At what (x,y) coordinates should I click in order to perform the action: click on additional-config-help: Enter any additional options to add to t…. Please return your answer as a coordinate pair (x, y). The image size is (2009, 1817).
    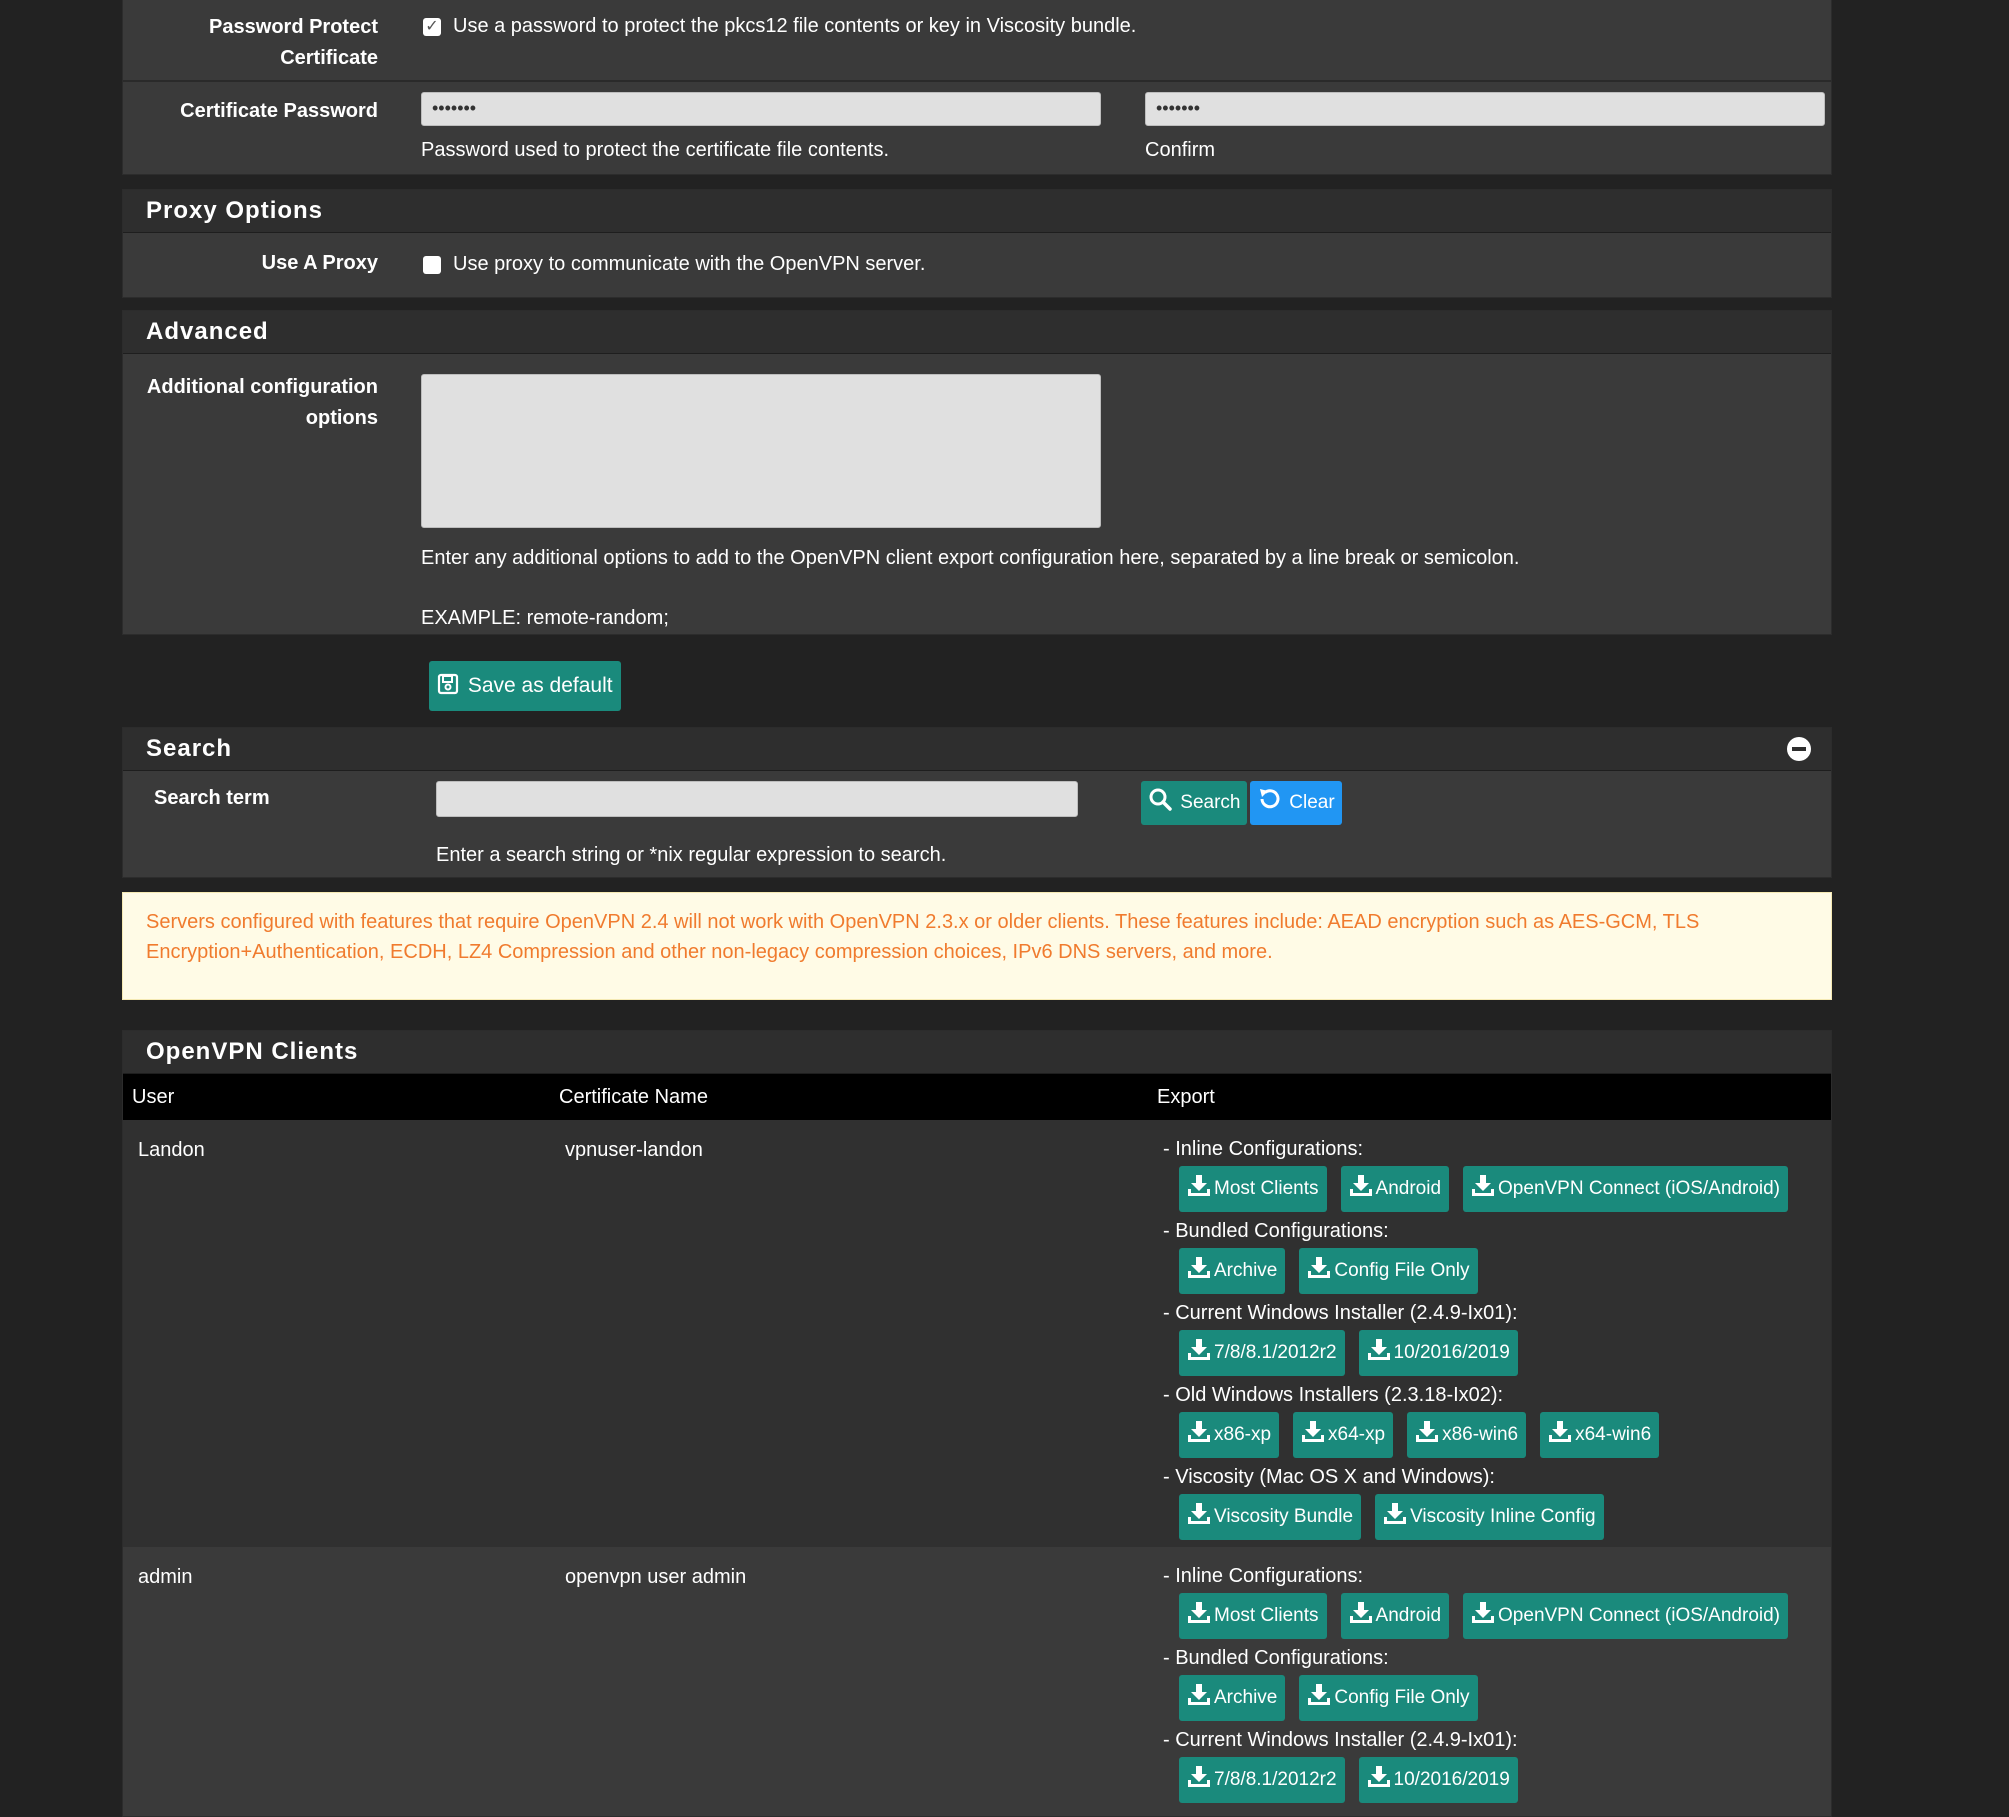
    Looking at the image, I should click on (970, 558).